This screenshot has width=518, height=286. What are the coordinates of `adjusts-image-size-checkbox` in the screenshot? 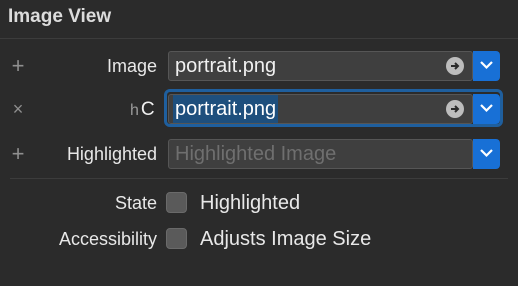 It's located at (176, 238).